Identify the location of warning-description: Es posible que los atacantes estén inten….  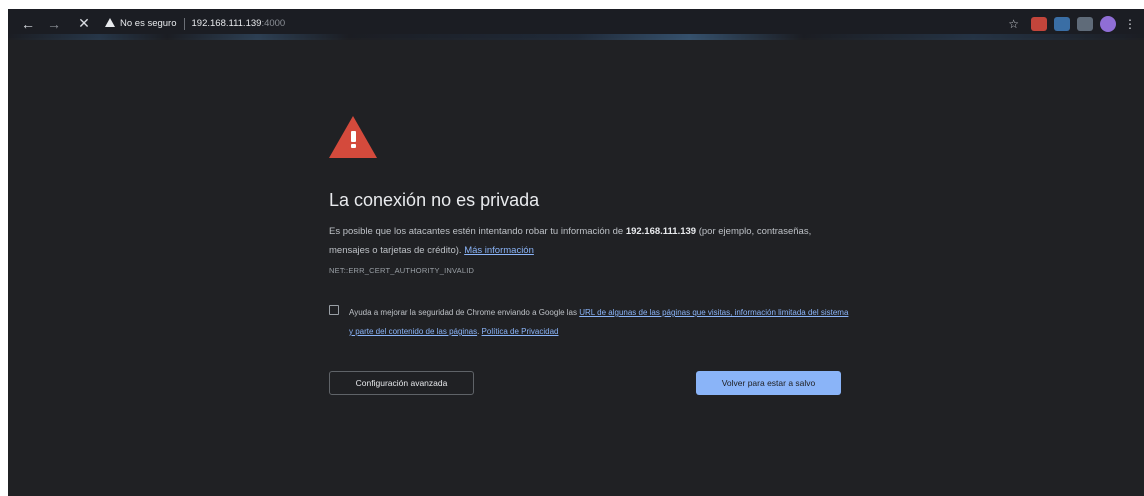
(589, 241).